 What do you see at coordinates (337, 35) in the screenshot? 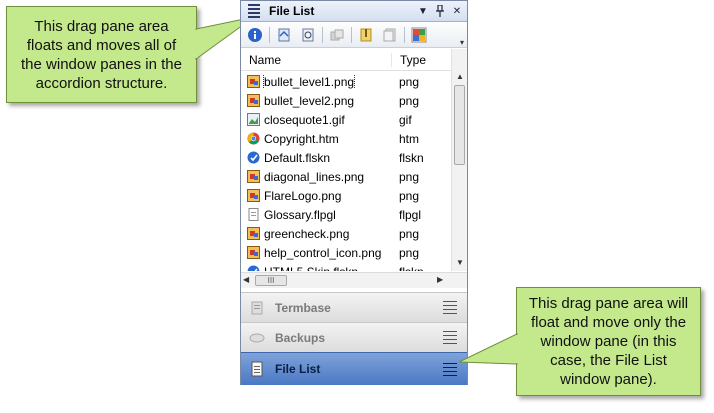
I see `copy-icon` at bounding box center [337, 35].